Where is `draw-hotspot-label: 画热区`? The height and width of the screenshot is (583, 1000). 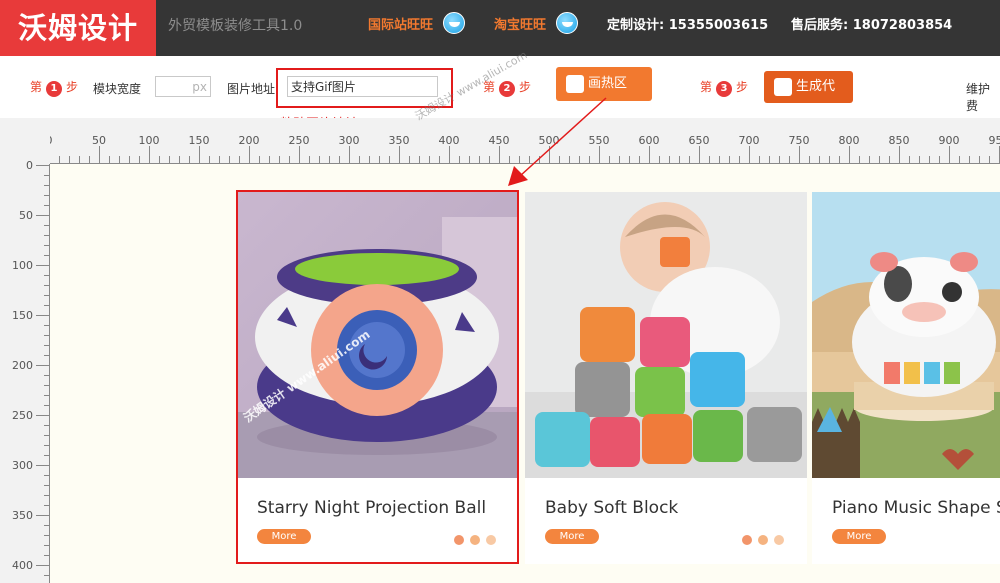 draw-hotspot-label: 画热区 is located at coordinates (608, 83).